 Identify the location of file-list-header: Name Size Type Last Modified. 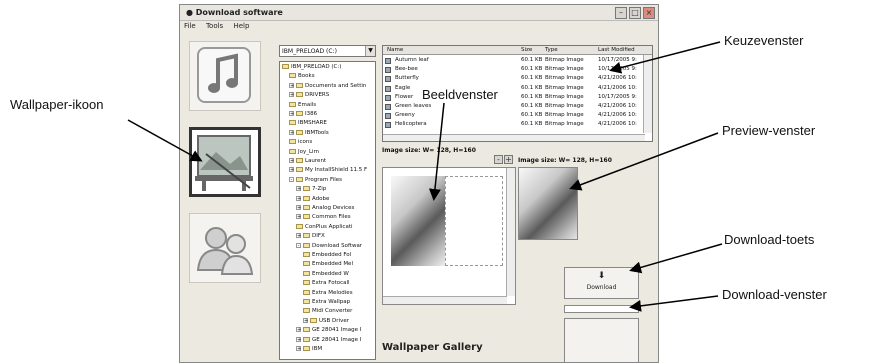
(517, 50).